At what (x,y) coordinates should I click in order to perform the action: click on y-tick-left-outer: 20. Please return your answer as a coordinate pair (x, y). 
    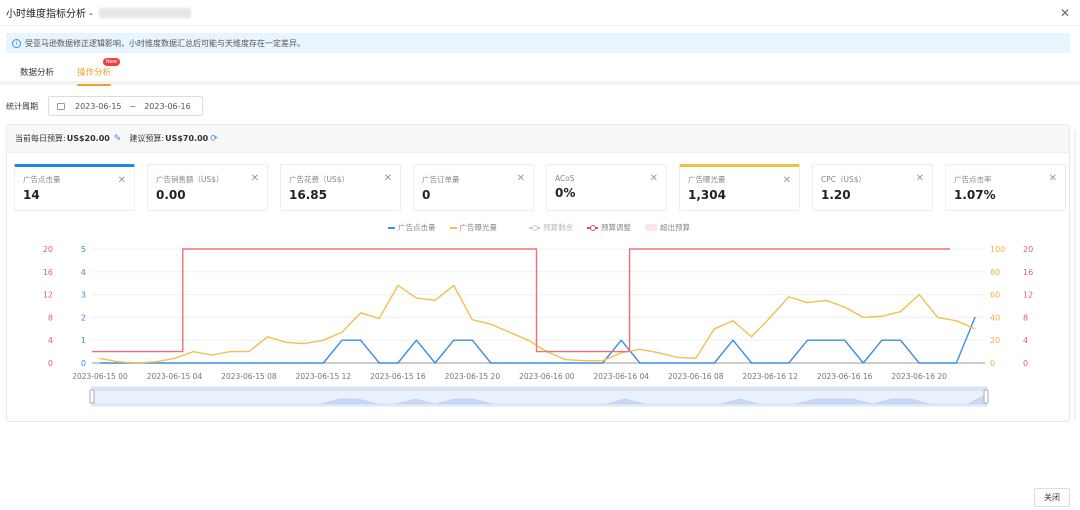
    Looking at the image, I should click on (48, 249).